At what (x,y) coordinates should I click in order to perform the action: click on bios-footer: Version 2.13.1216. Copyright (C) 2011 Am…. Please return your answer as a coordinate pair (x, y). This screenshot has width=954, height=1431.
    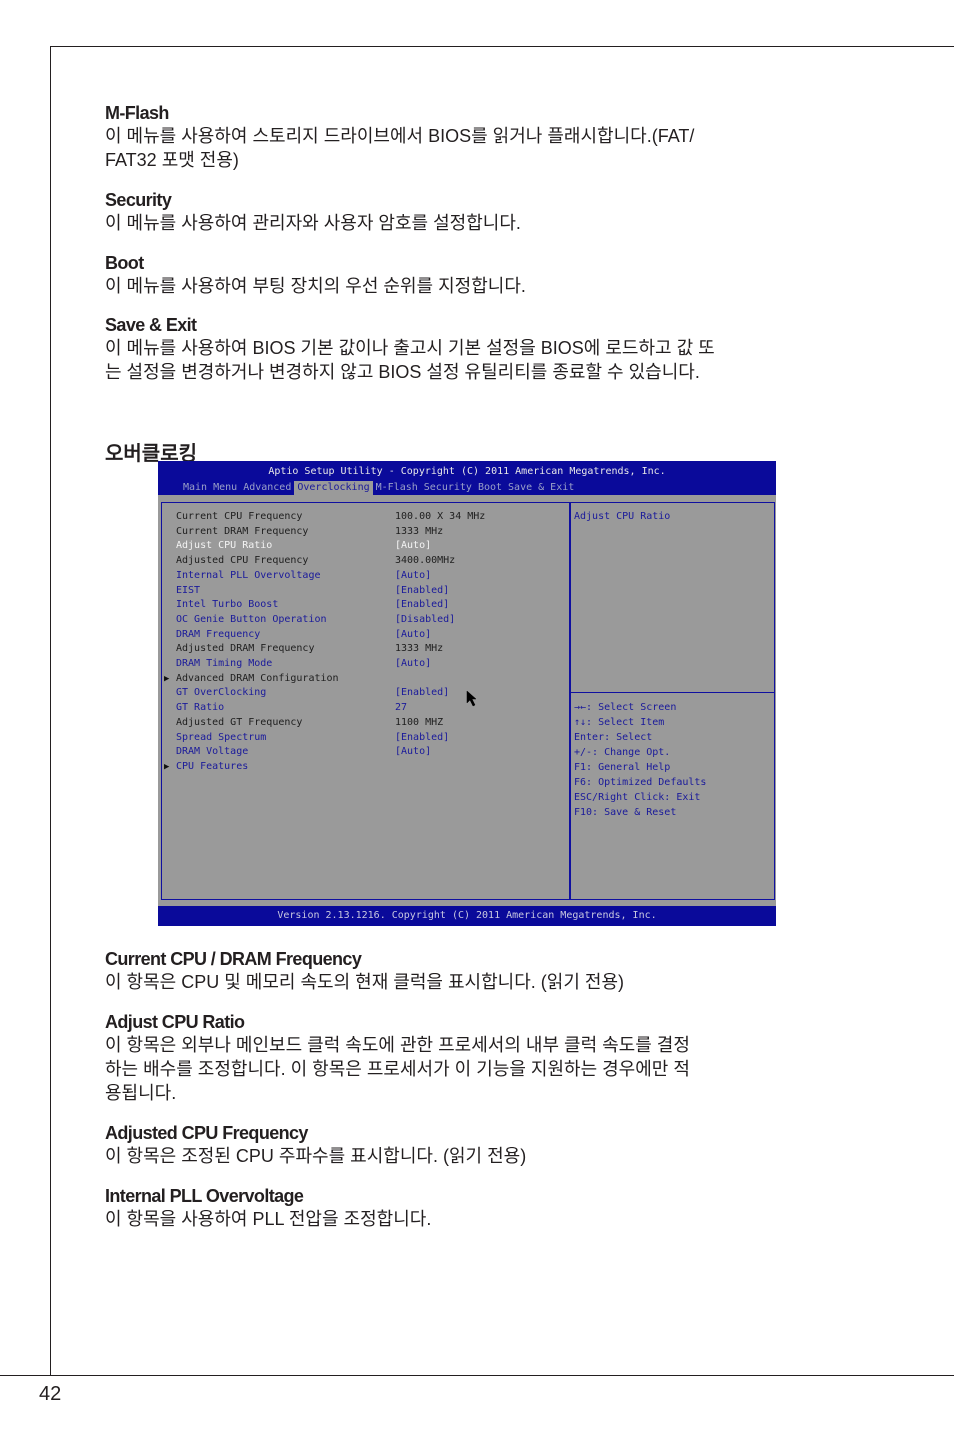
    Looking at the image, I should click on (467, 916).